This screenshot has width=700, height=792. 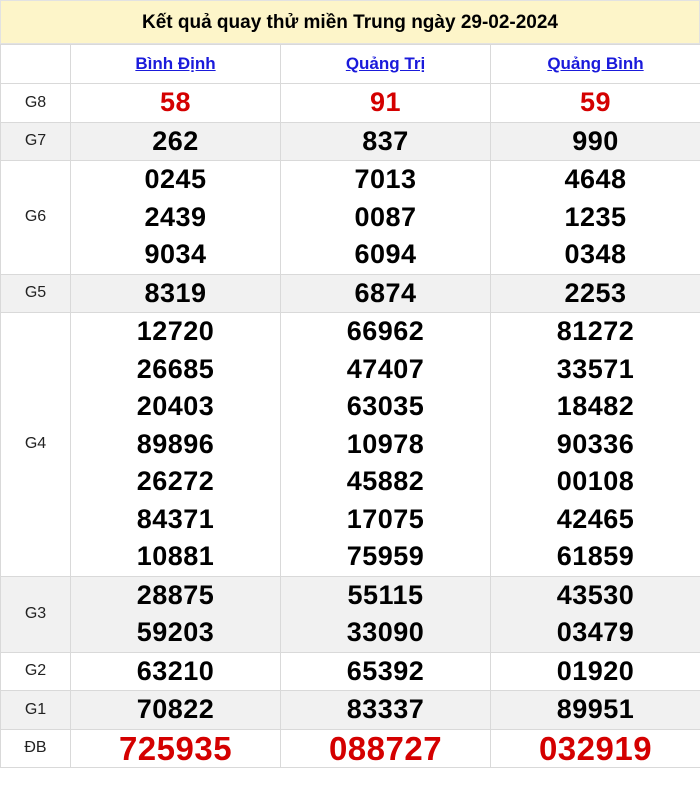 I want to click on result-number: 032919, so click(x=595, y=748).